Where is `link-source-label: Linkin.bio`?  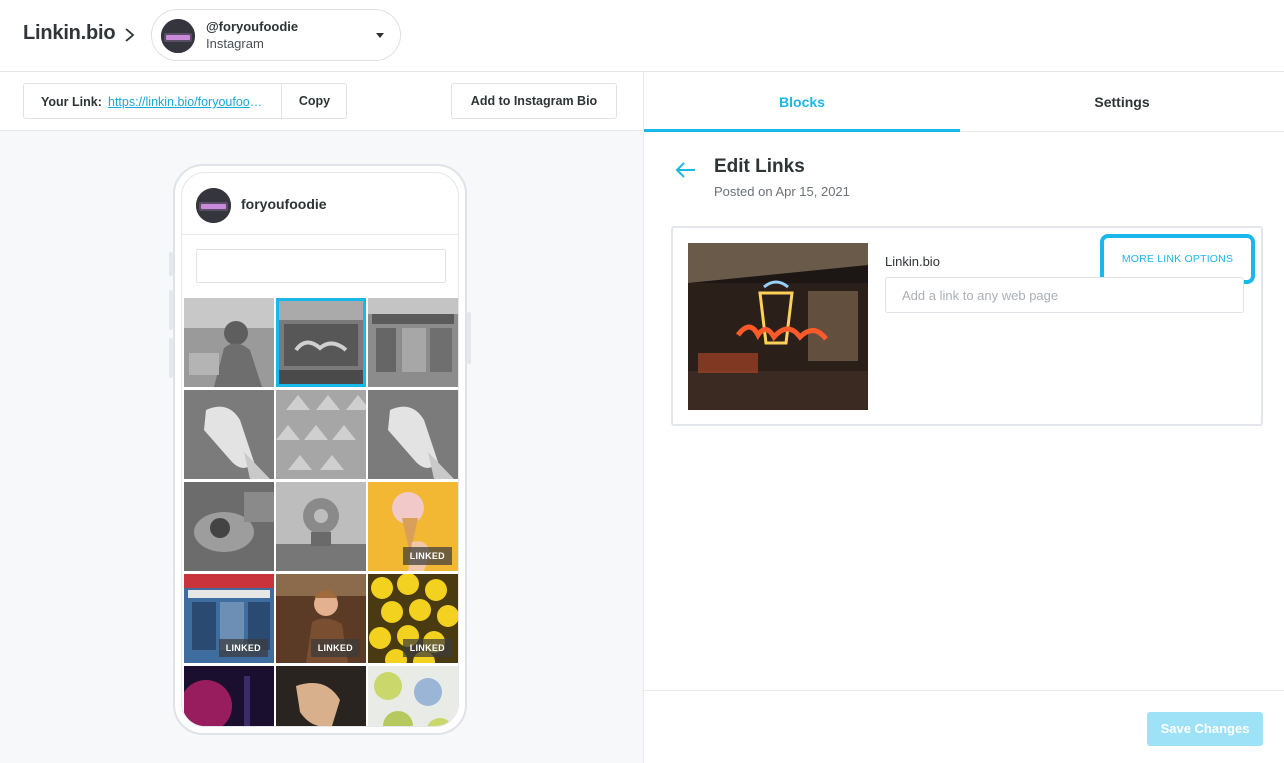
link-source-label: Linkin.bio is located at coordinates (912, 261).